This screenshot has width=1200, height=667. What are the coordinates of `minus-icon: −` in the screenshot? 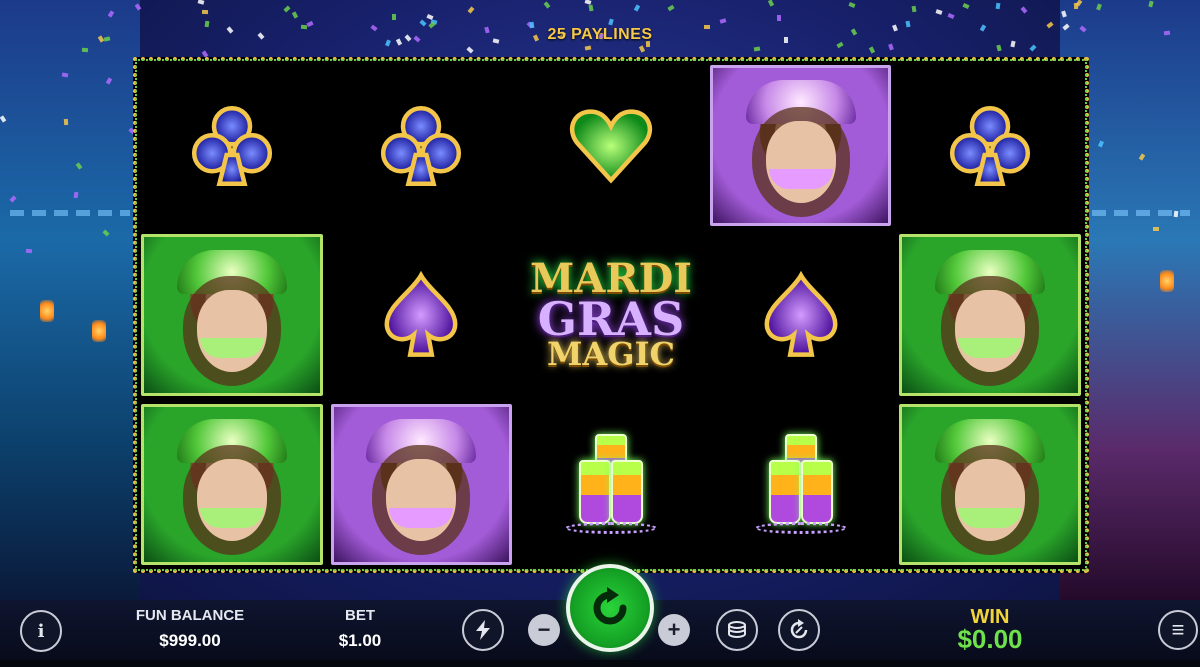 It's located at (544, 629).